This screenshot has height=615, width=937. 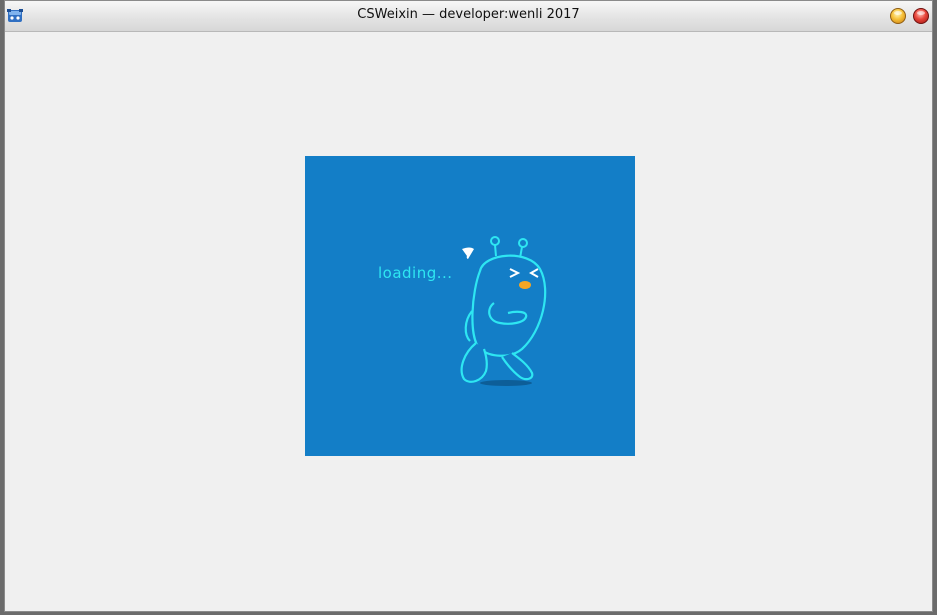 What do you see at coordinates (503, 311) in the screenshot?
I see `mascot-illustration` at bounding box center [503, 311].